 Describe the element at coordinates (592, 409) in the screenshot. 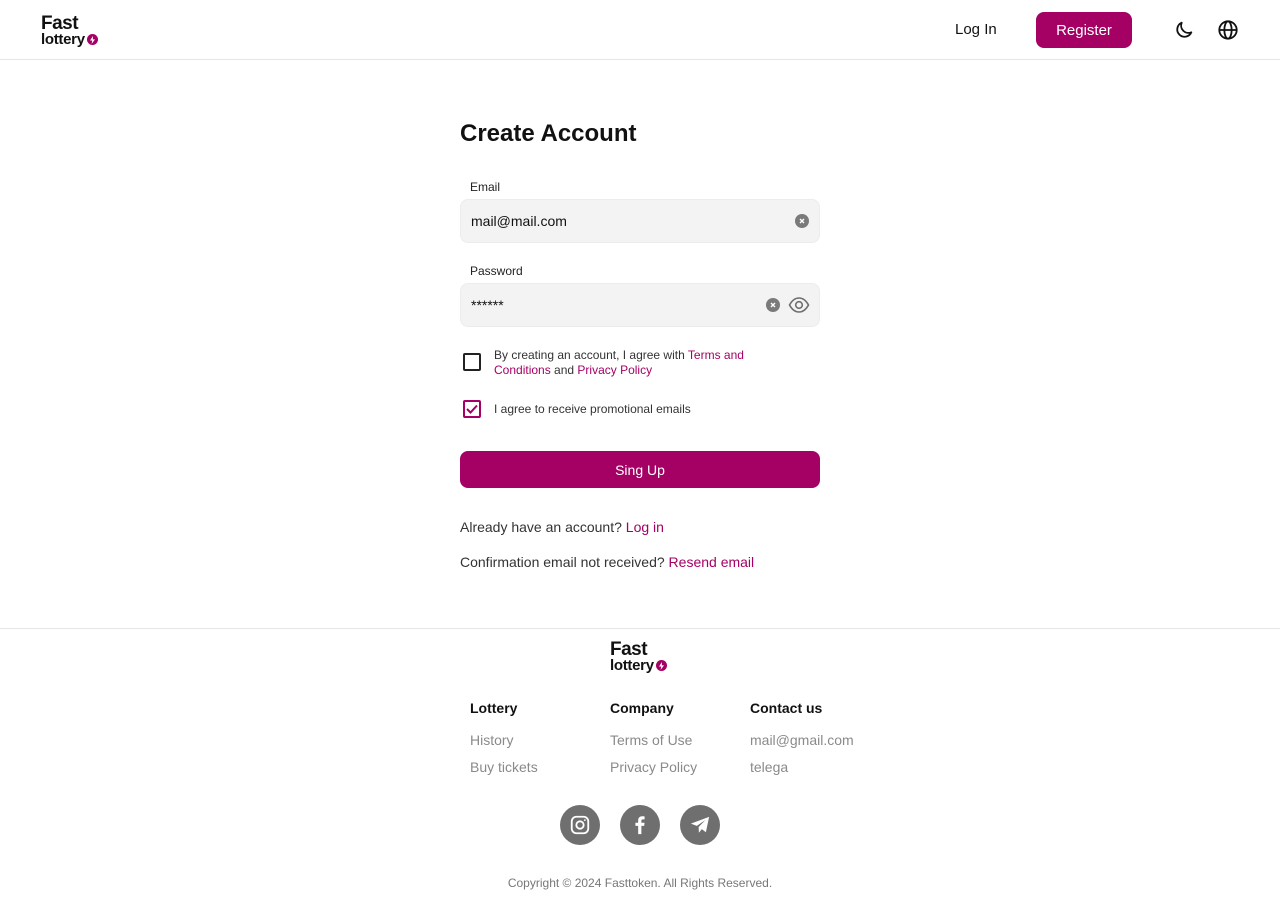

I see `promo-label: I agree to receive promotional emails` at that location.